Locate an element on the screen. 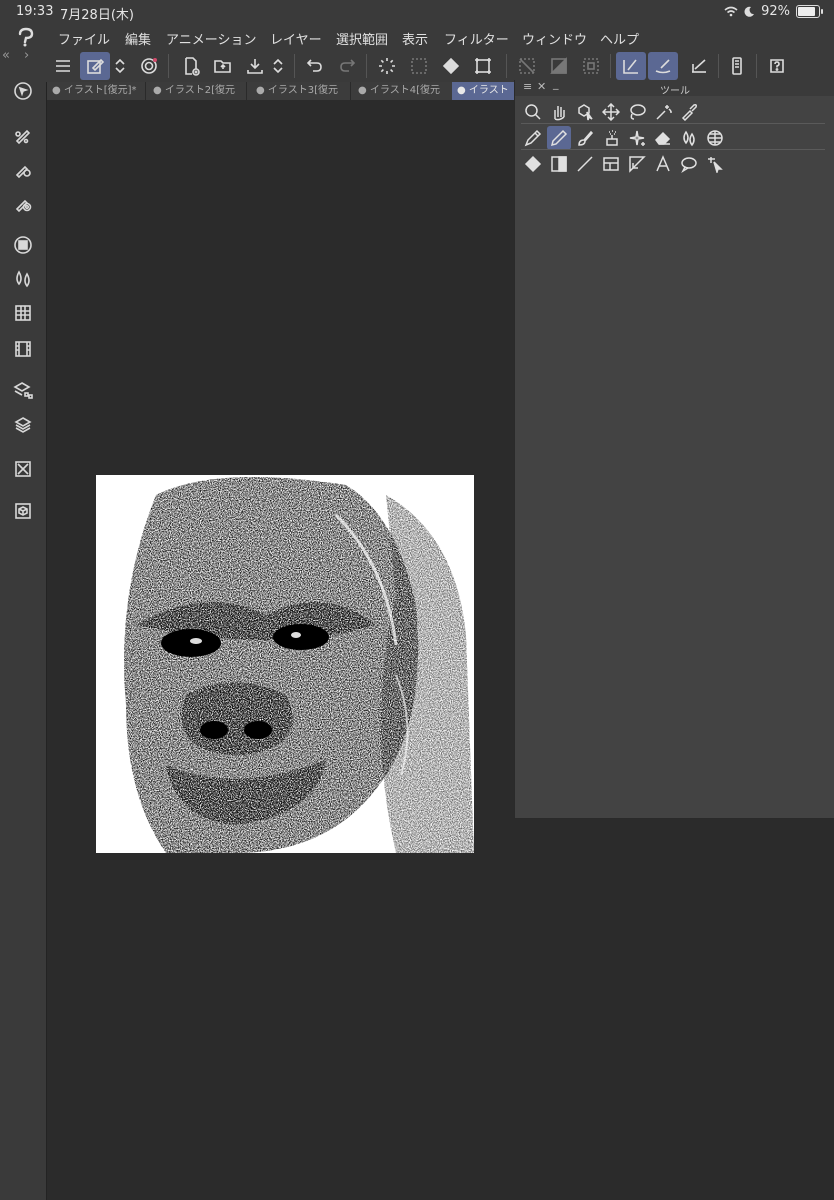 This screenshot has height=1200, width=834. line-icon is located at coordinates (585, 164).